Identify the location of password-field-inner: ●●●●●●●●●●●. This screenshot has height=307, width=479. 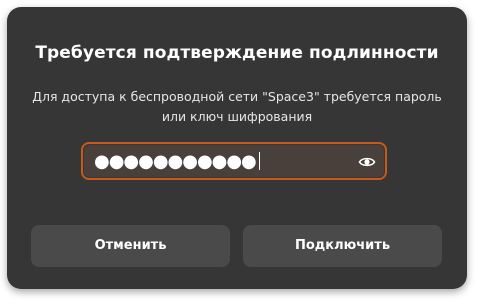
(234, 161).